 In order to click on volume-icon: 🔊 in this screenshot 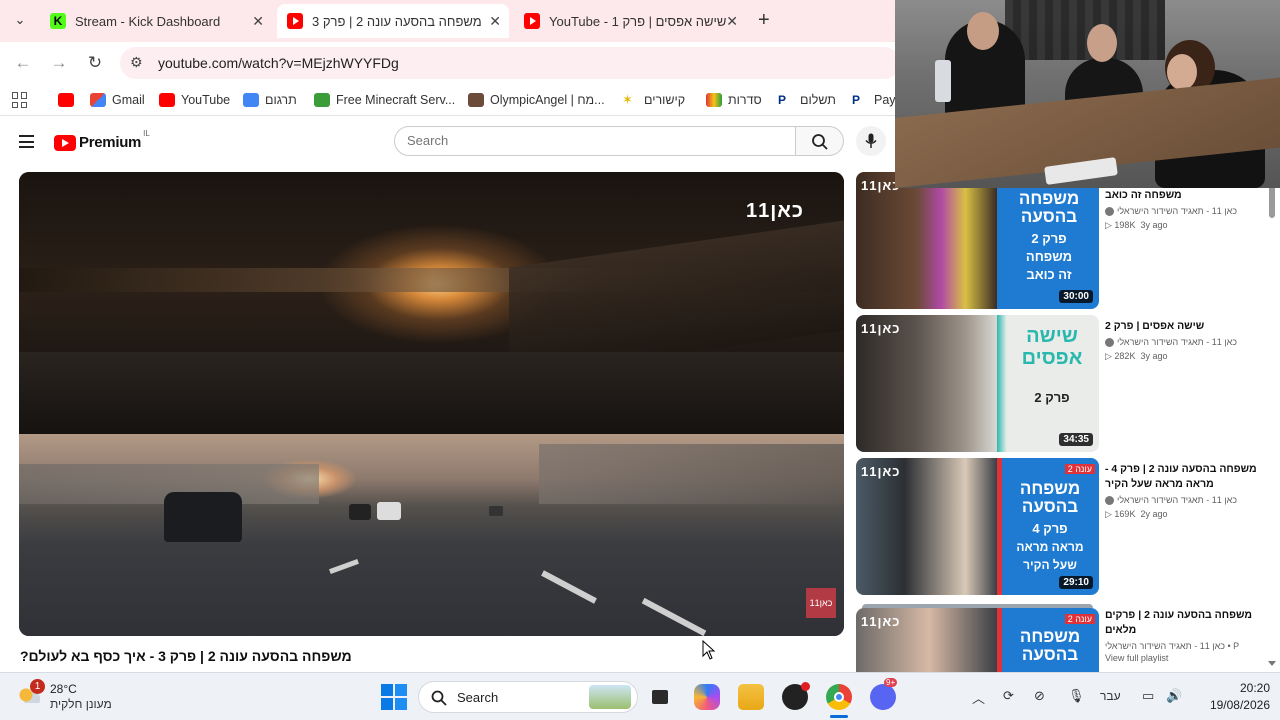, I will do `click(1174, 696)`.